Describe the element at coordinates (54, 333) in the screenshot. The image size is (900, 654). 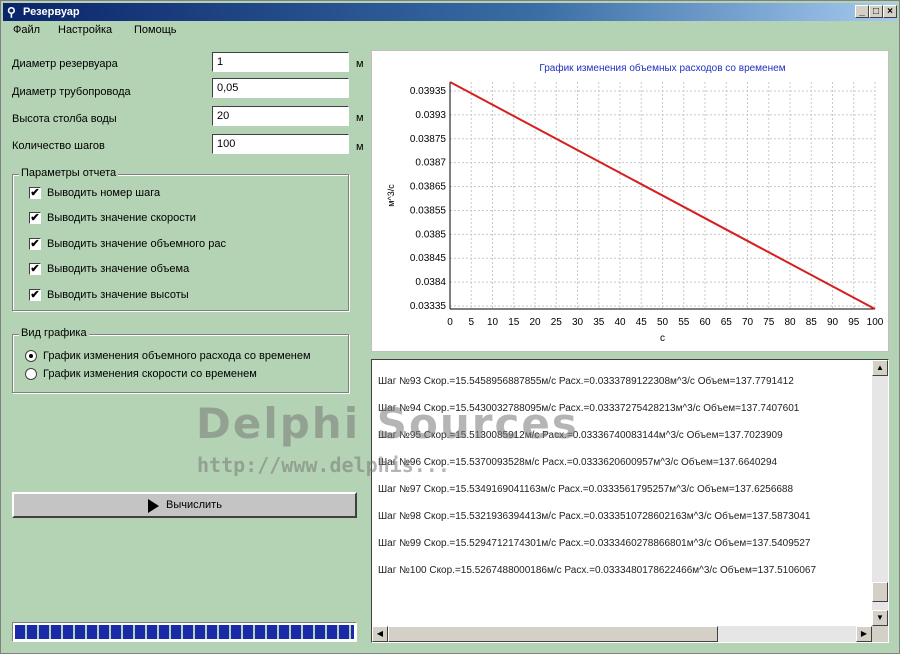
I see `chart-type-title: Вид графика` at that location.